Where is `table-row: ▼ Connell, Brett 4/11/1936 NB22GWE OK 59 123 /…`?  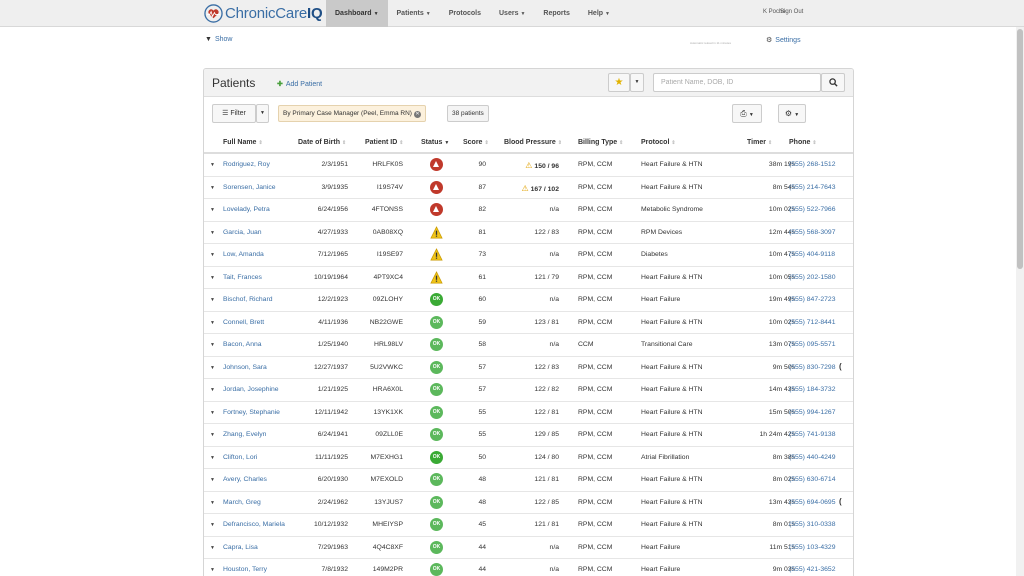 table-row: ▼ Connell, Brett 4/11/1936 NB22GWE OK 59 123 /… is located at coordinates (528, 323).